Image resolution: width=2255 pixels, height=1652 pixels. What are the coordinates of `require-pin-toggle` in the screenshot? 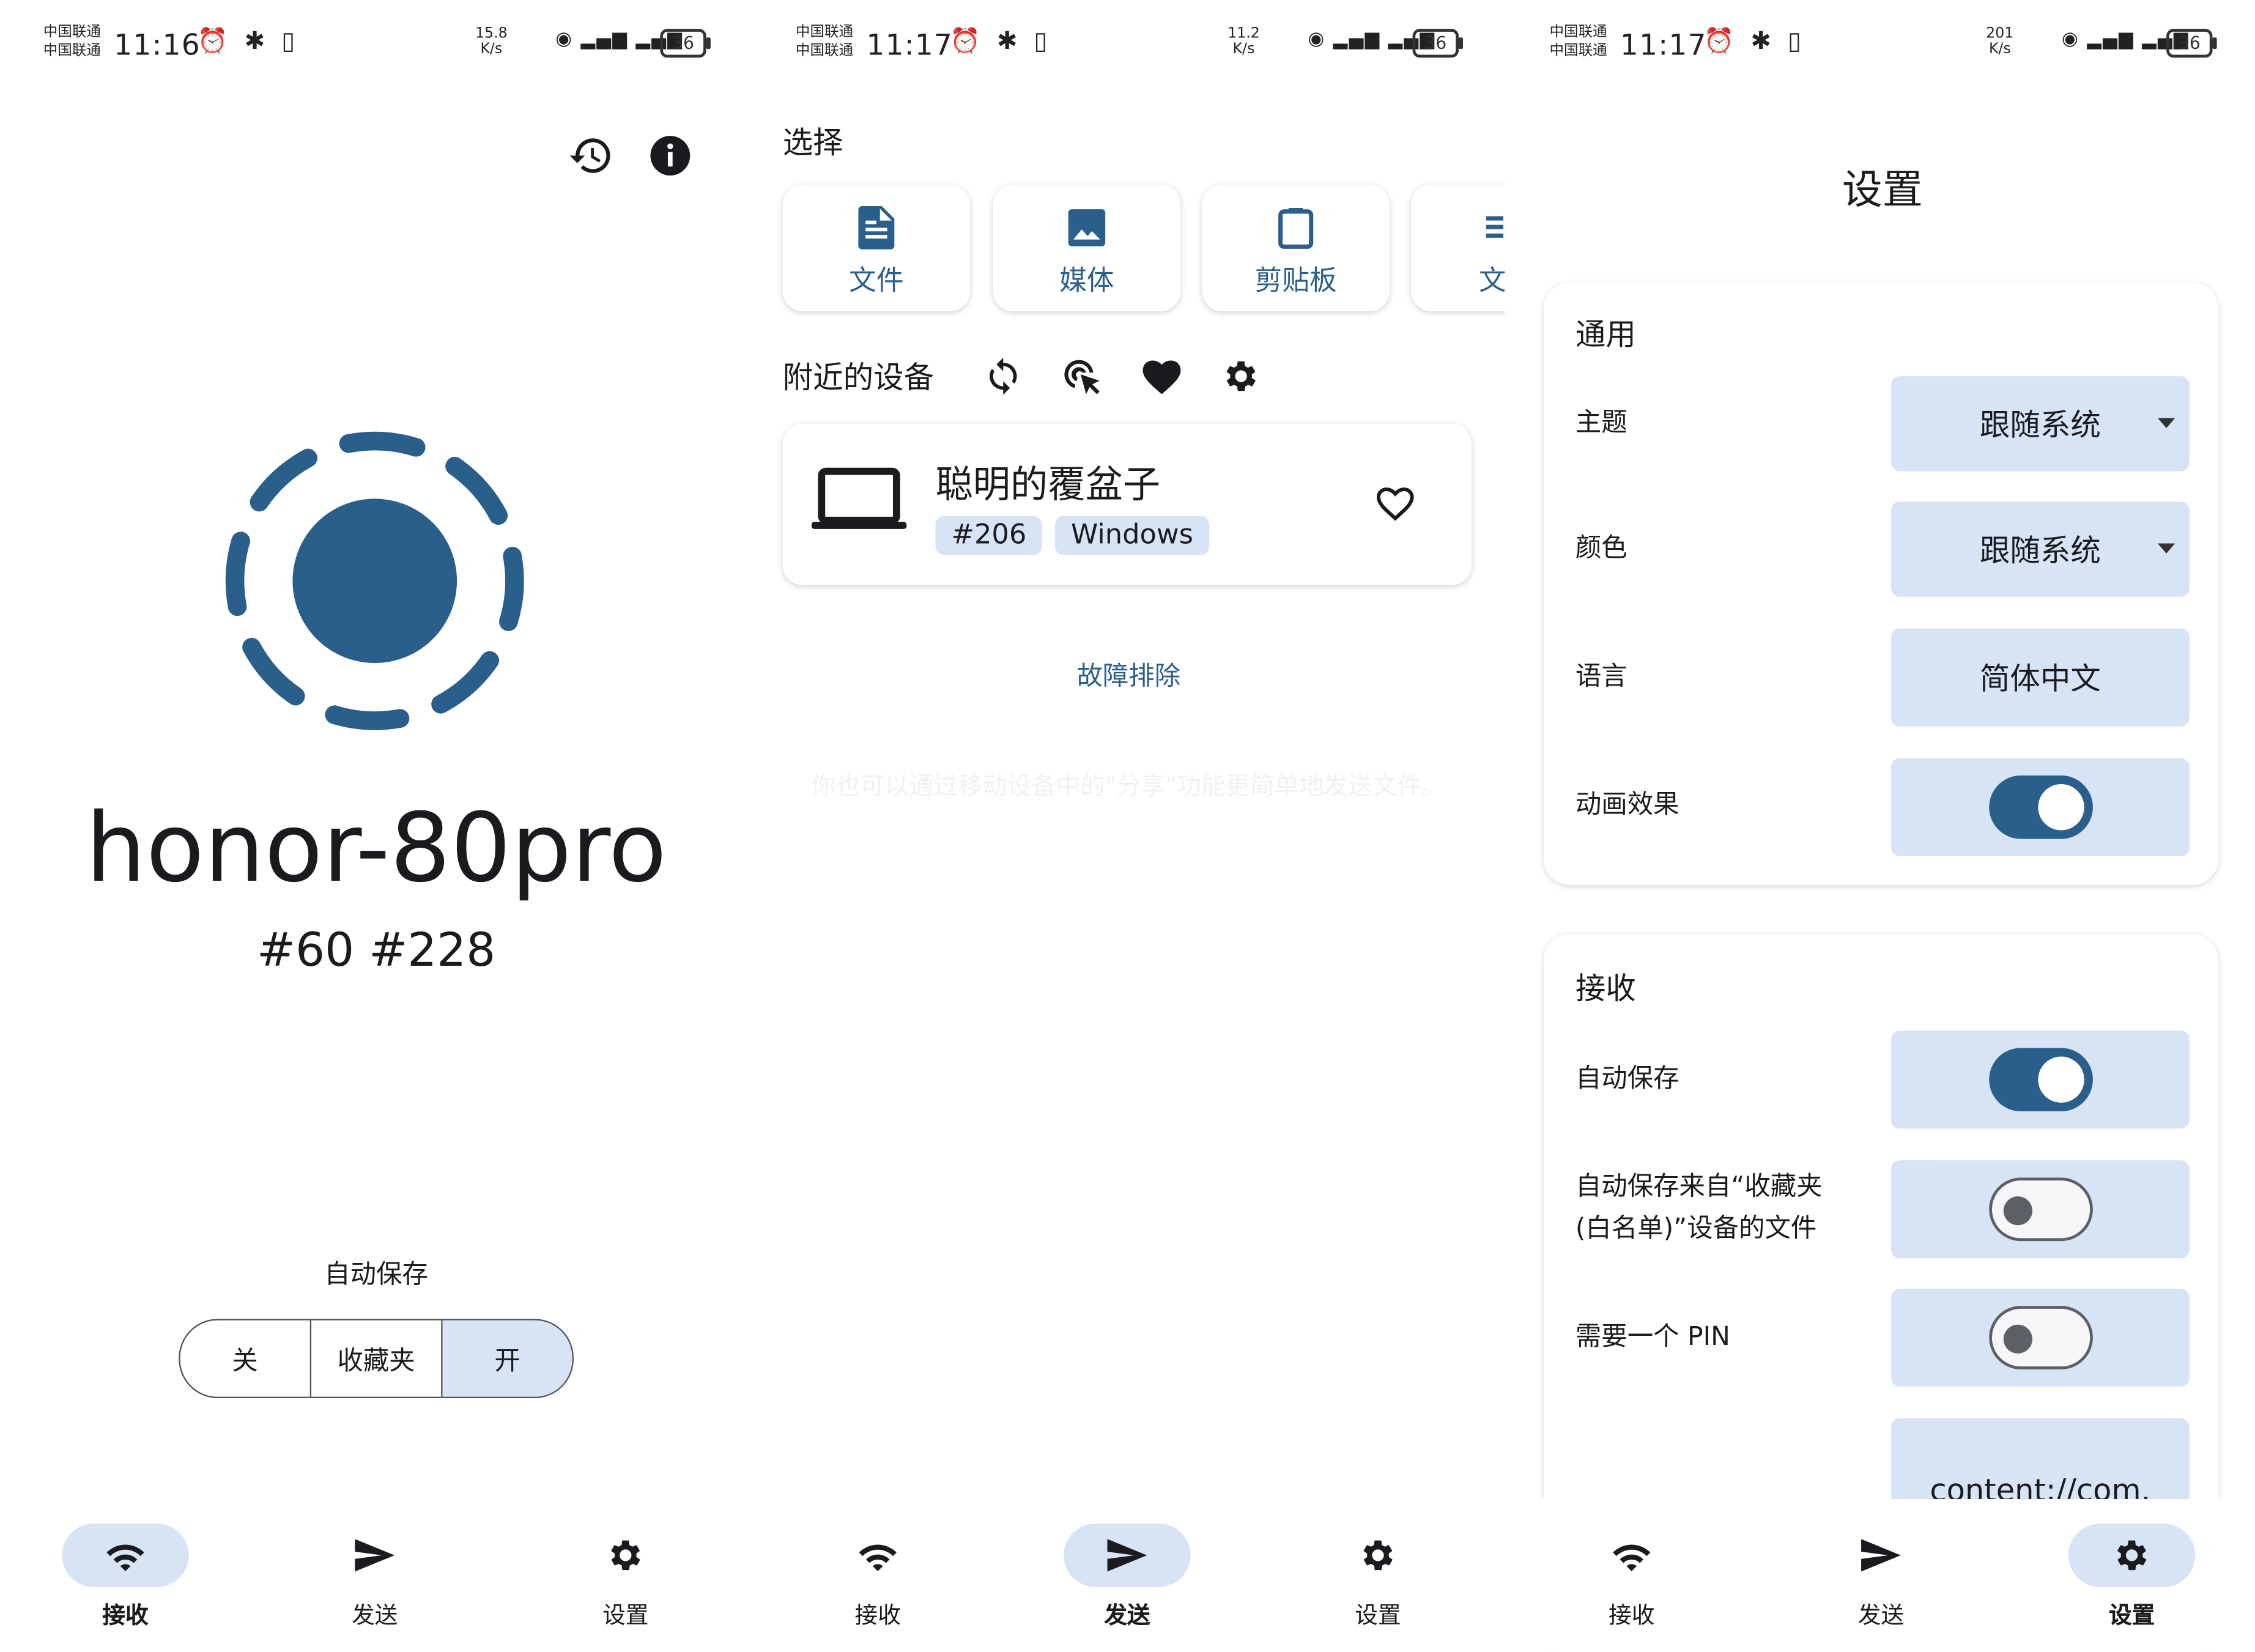 It's located at (2040, 1337).